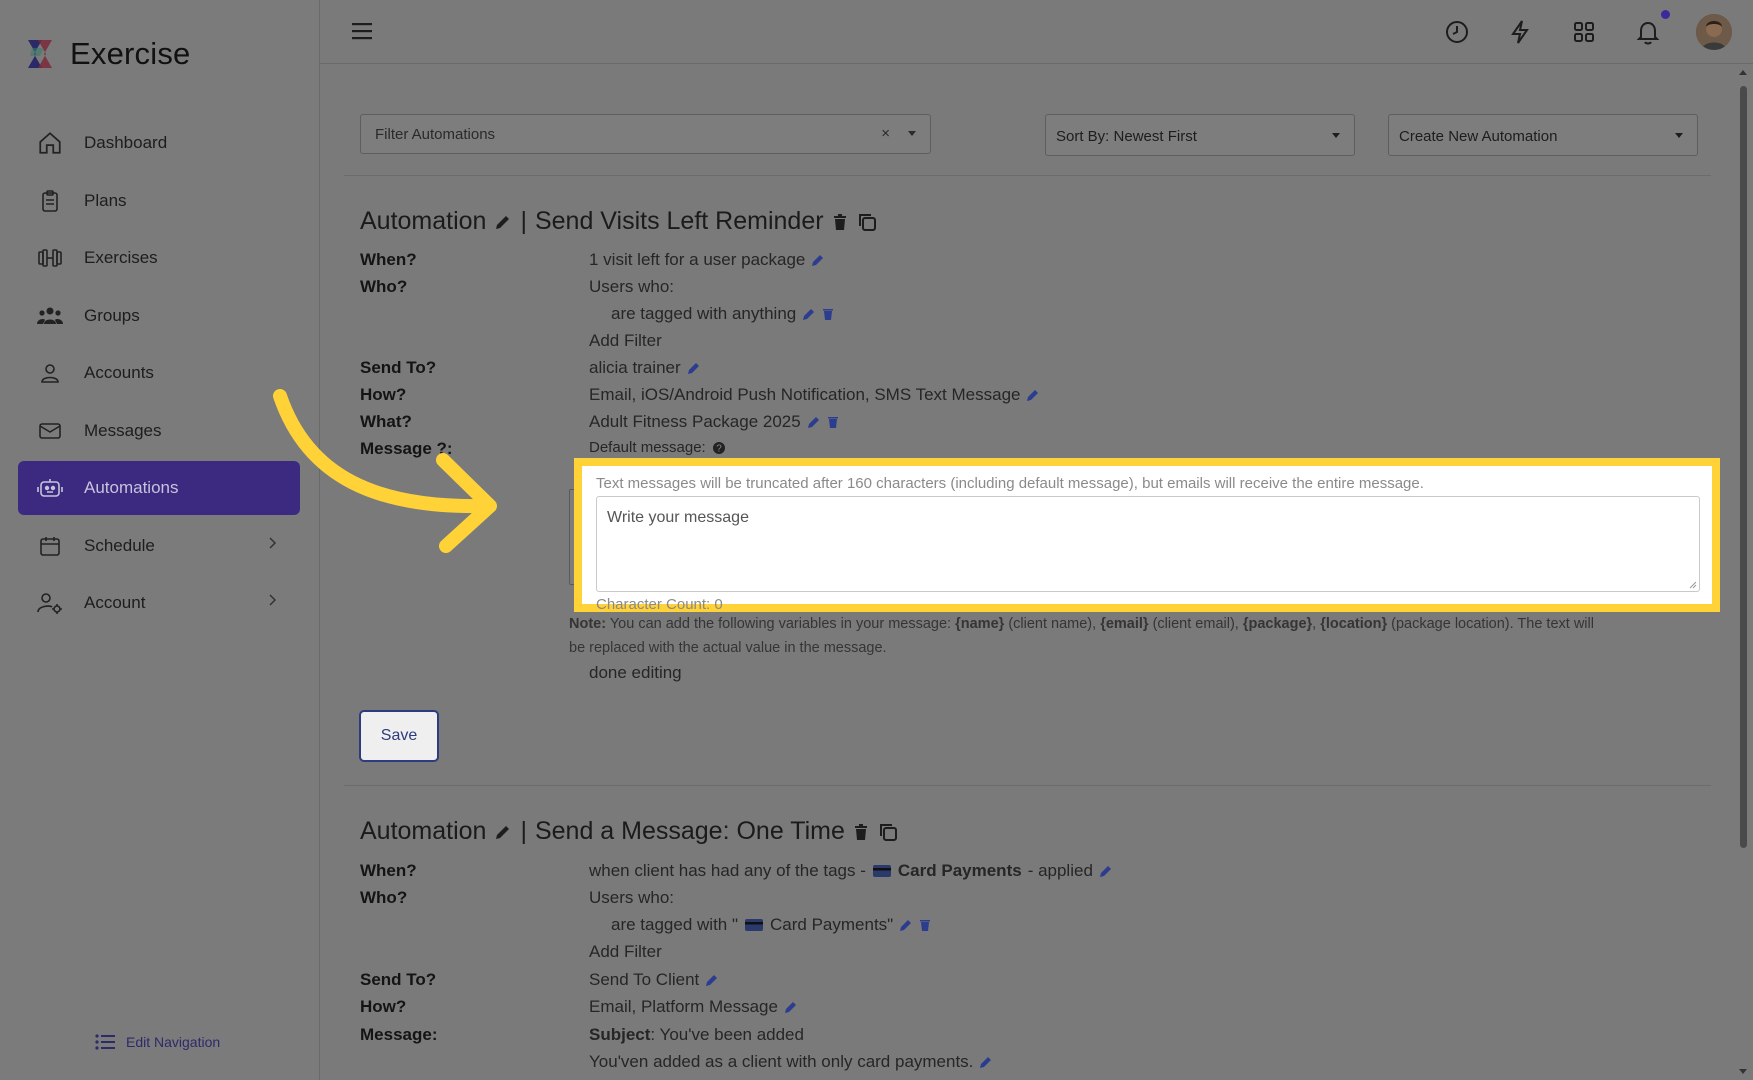  I want to click on when-label: When?, so click(388, 870).